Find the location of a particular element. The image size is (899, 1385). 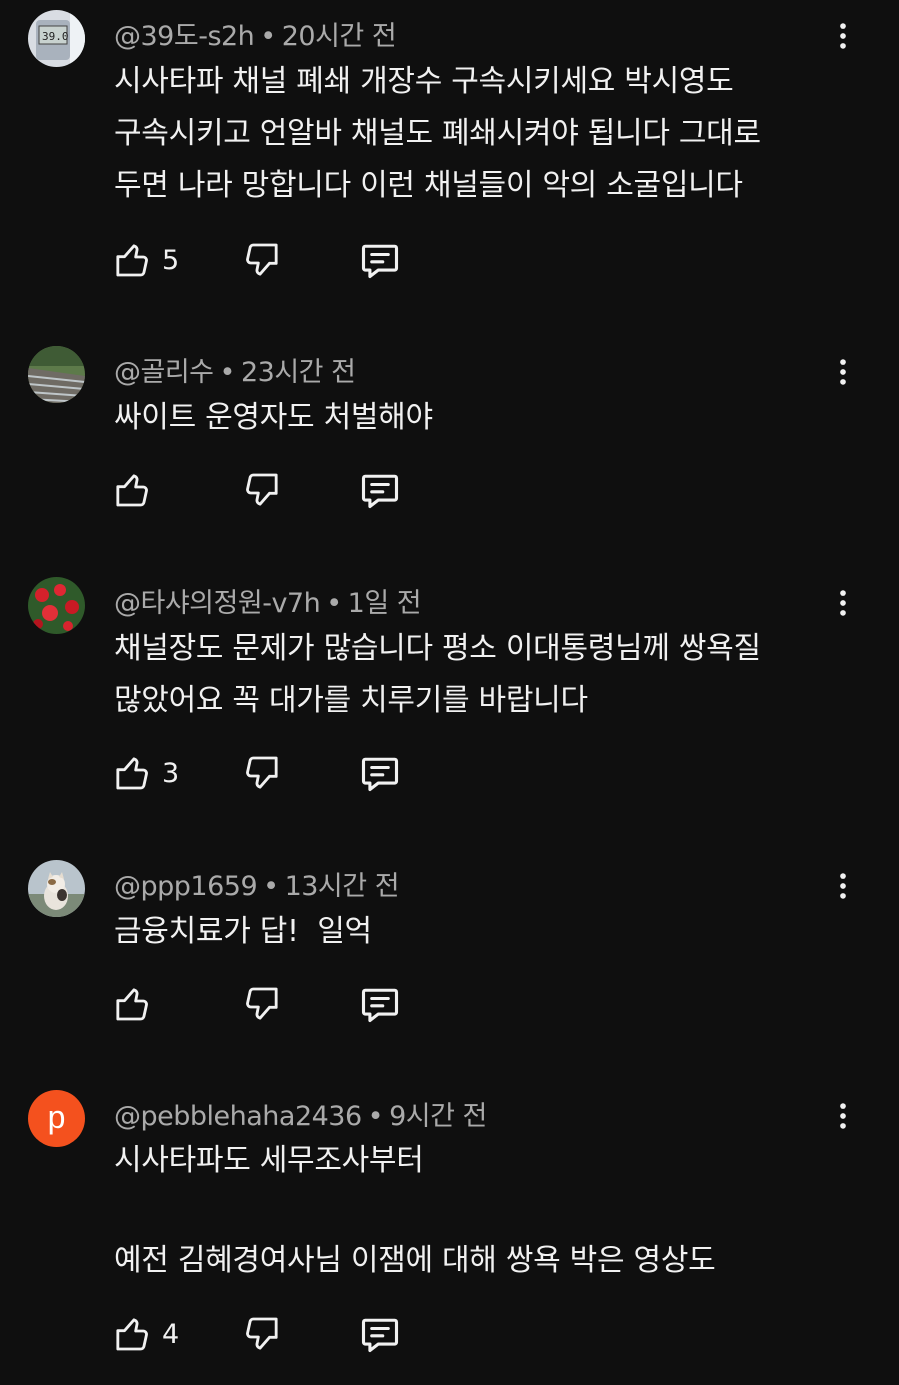

comment-time: 23시간 전 is located at coordinates (298, 372).